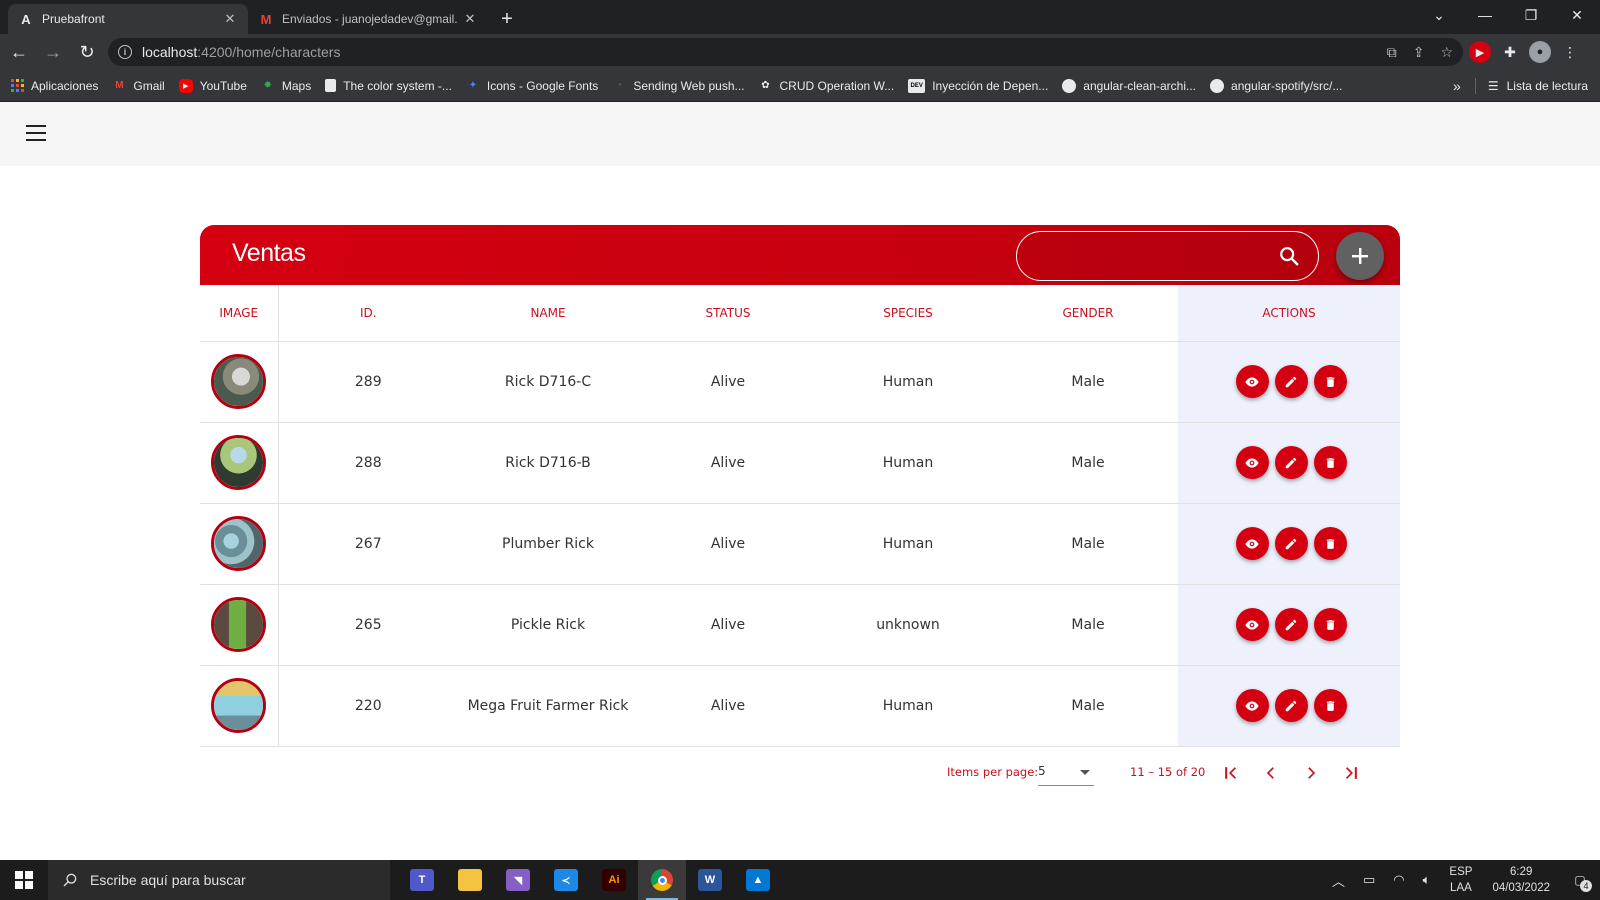 Image resolution: width=1600 pixels, height=900 pixels. What do you see at coordinates (548, 382) in the screenshot?
I see `name-cell: Rick D716-C` at bounding box center [548, 382].